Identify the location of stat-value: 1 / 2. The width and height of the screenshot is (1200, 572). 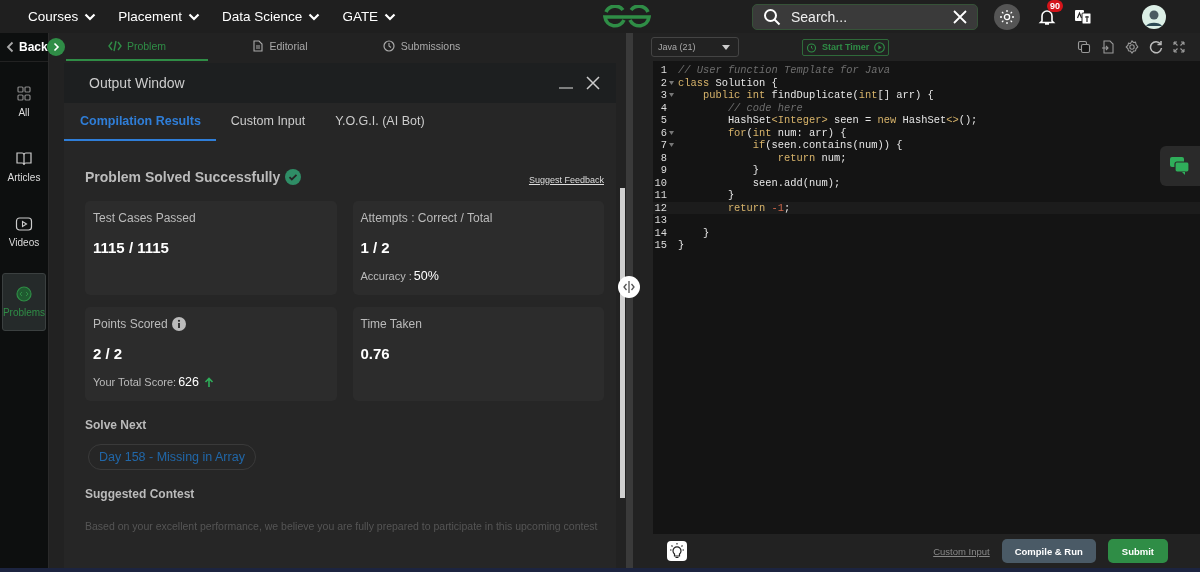
(375, 247).